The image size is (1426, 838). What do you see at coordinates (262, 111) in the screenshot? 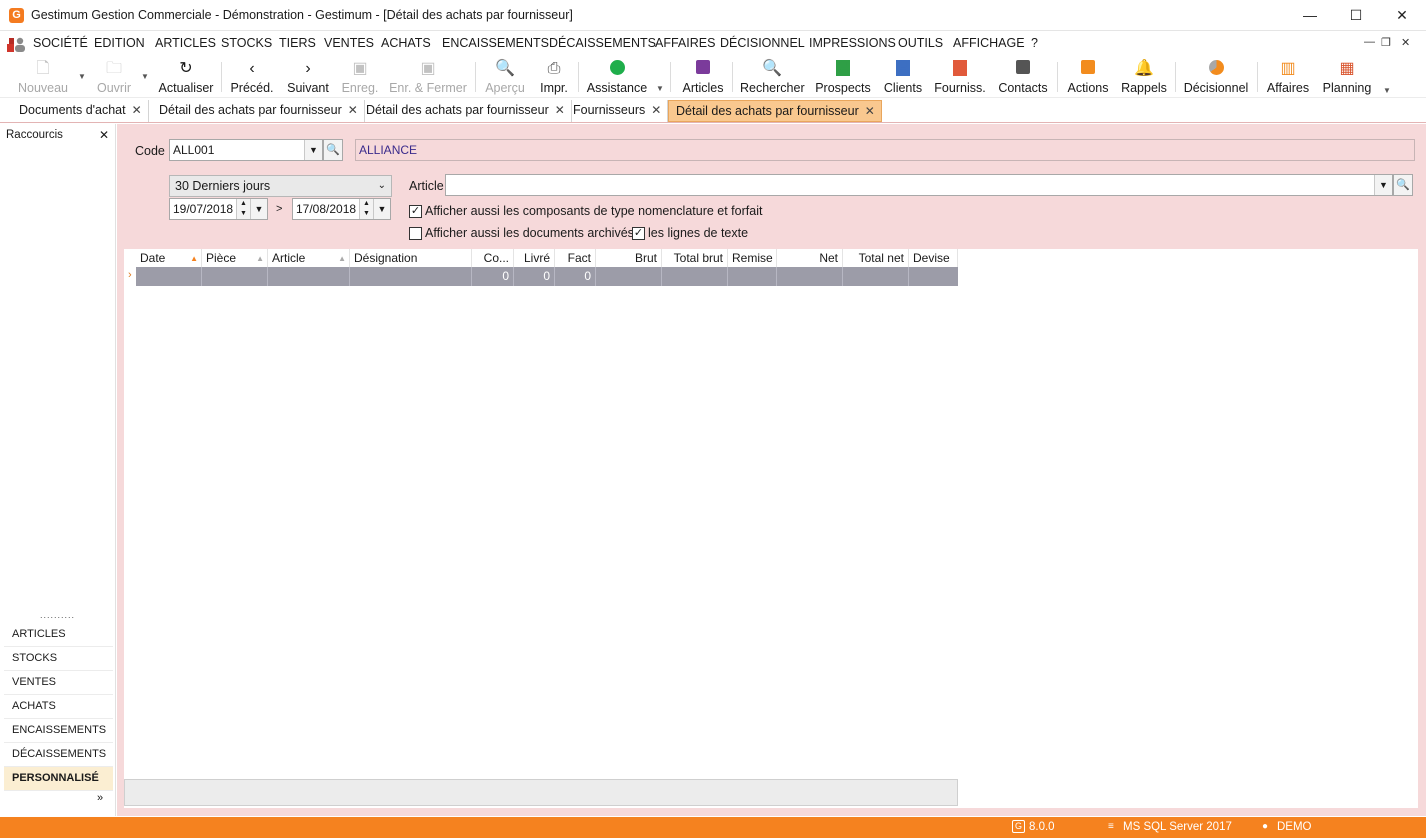
I see `tab-detail-achats-1: Détail des achats par fournisseur ✕` at bounding box center [262, 111].